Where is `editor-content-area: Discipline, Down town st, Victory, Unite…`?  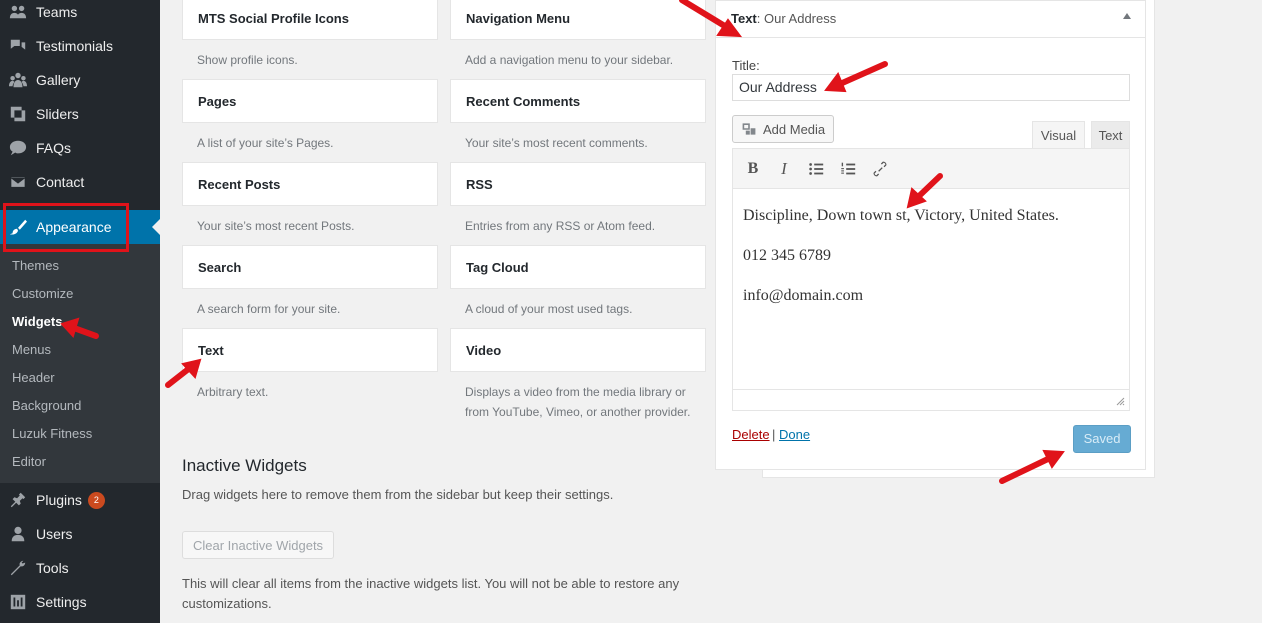
editor-content-area: Discipline, Down town st, Victory, Unite… is located at coordinates (931, 289).